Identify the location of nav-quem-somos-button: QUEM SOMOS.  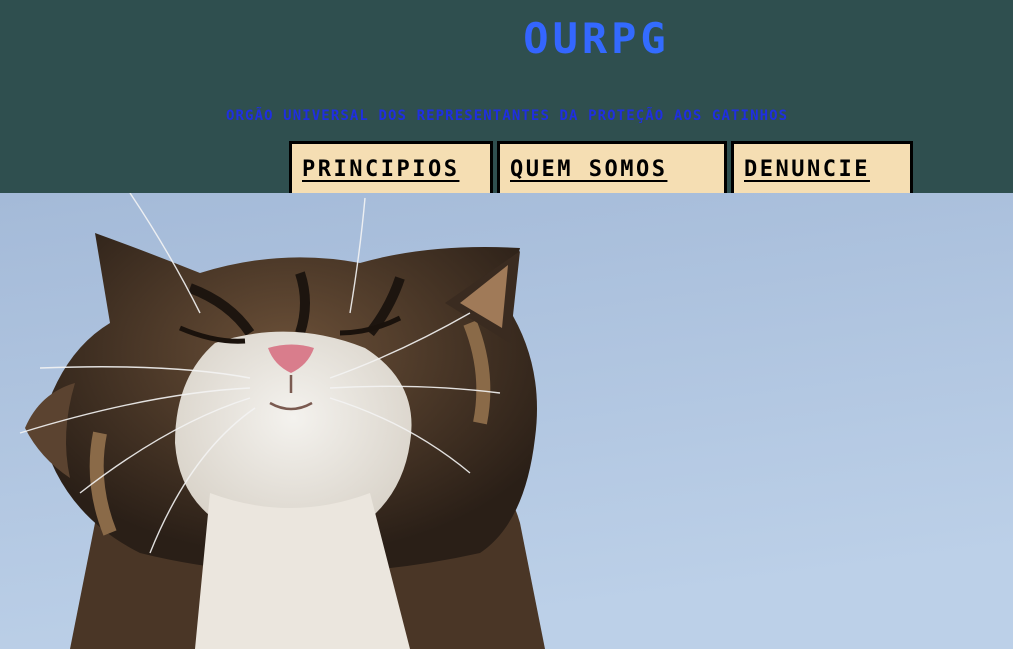
(612, 169).